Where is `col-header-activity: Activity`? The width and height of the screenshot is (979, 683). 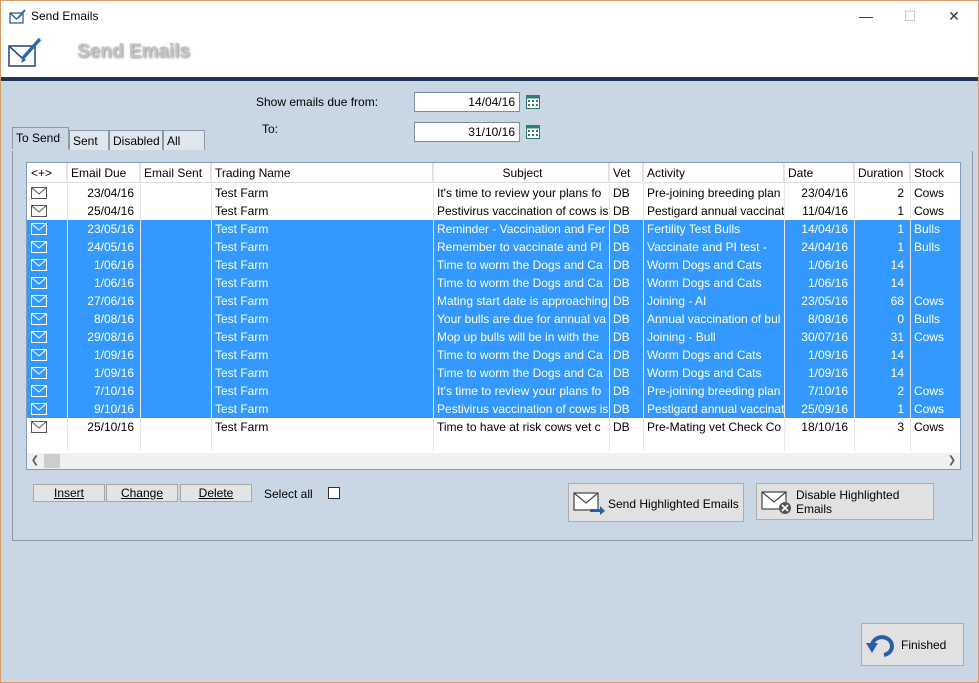
col-header-activity: Activity is located at coordinates (713, 173).